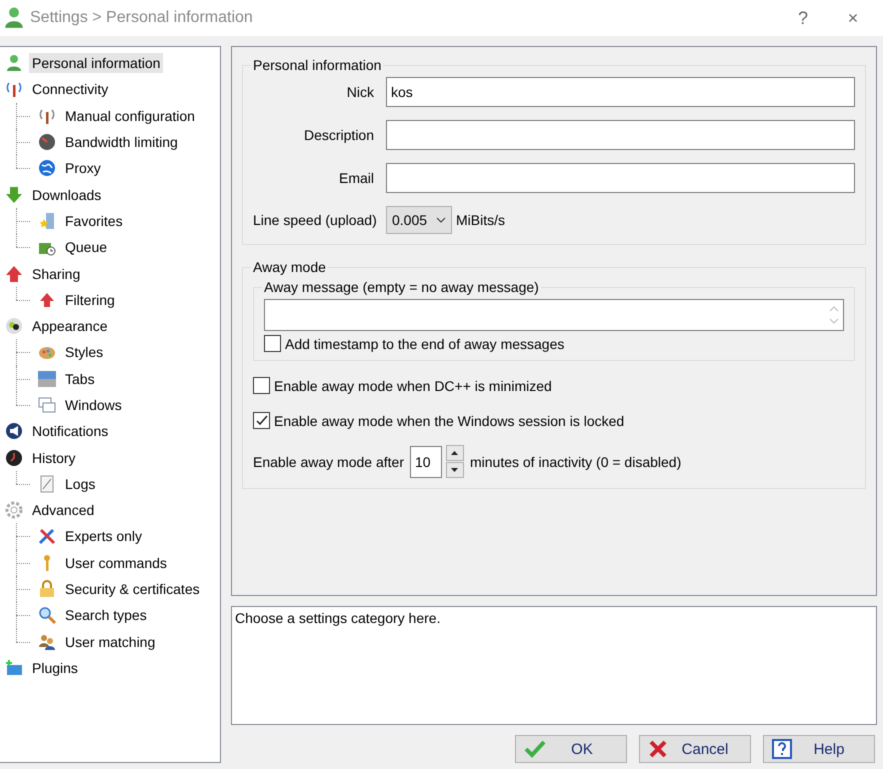 This screenshot has width=883, height=769. What do you see at coordinates (14, 431) in the screenshot?
I see `megaphone-icon` at bounding box center [14, 431].